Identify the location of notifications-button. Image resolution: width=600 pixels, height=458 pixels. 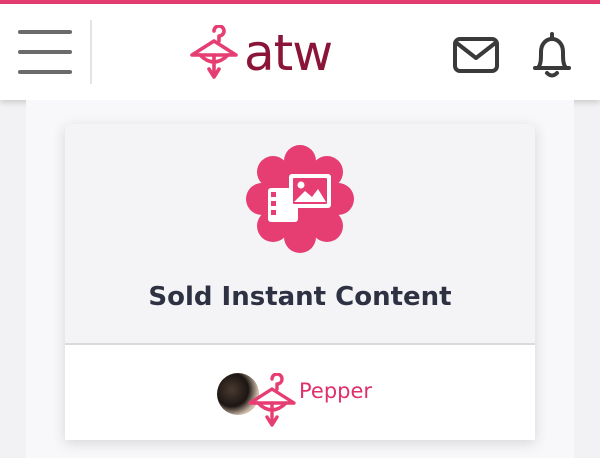
(552, 55).